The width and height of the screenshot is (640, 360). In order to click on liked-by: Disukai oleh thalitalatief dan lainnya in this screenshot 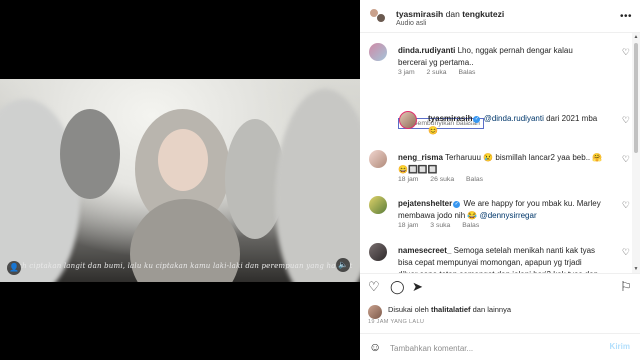, I will do `click(449, 309)`.